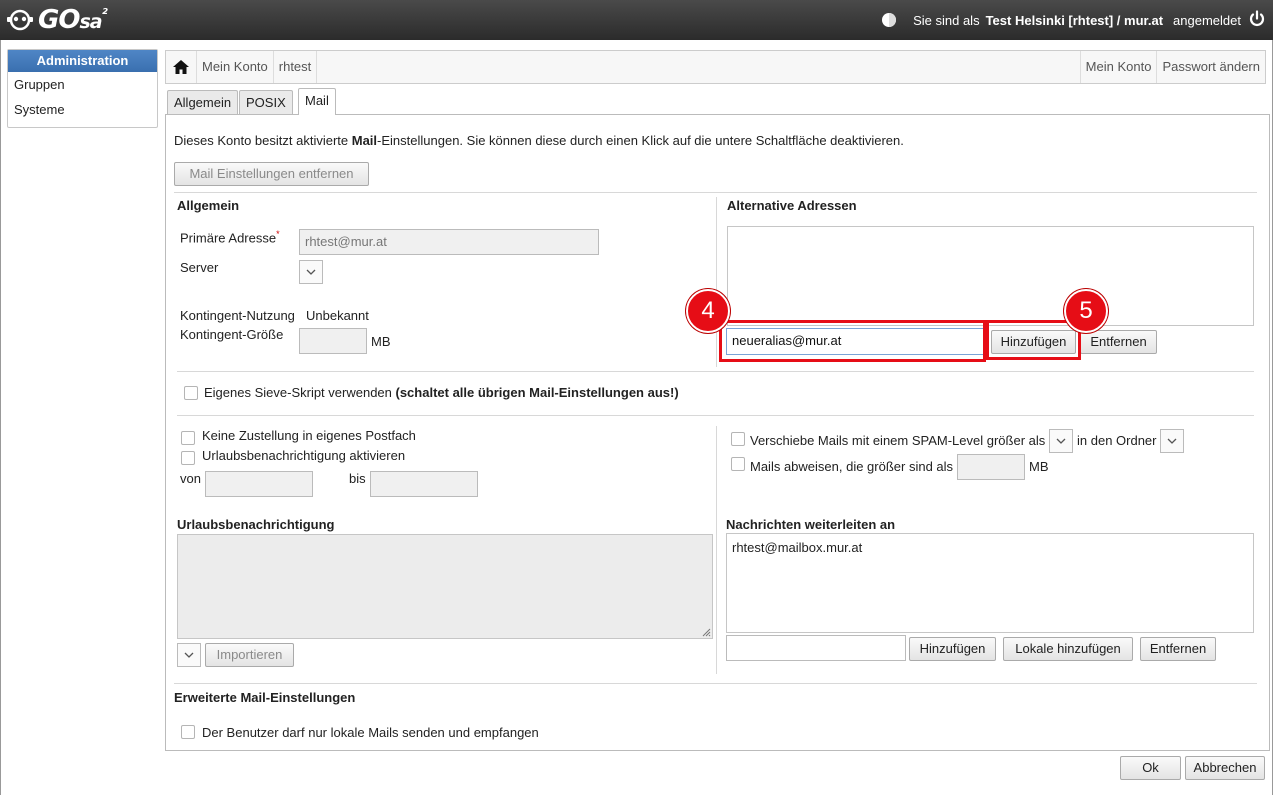 The height and width of the screenshot is (795, 1273). What do you see at coordinates (816, 648) in the screenshot?
I see `forward-address-input` at bounding box center [816, 648].